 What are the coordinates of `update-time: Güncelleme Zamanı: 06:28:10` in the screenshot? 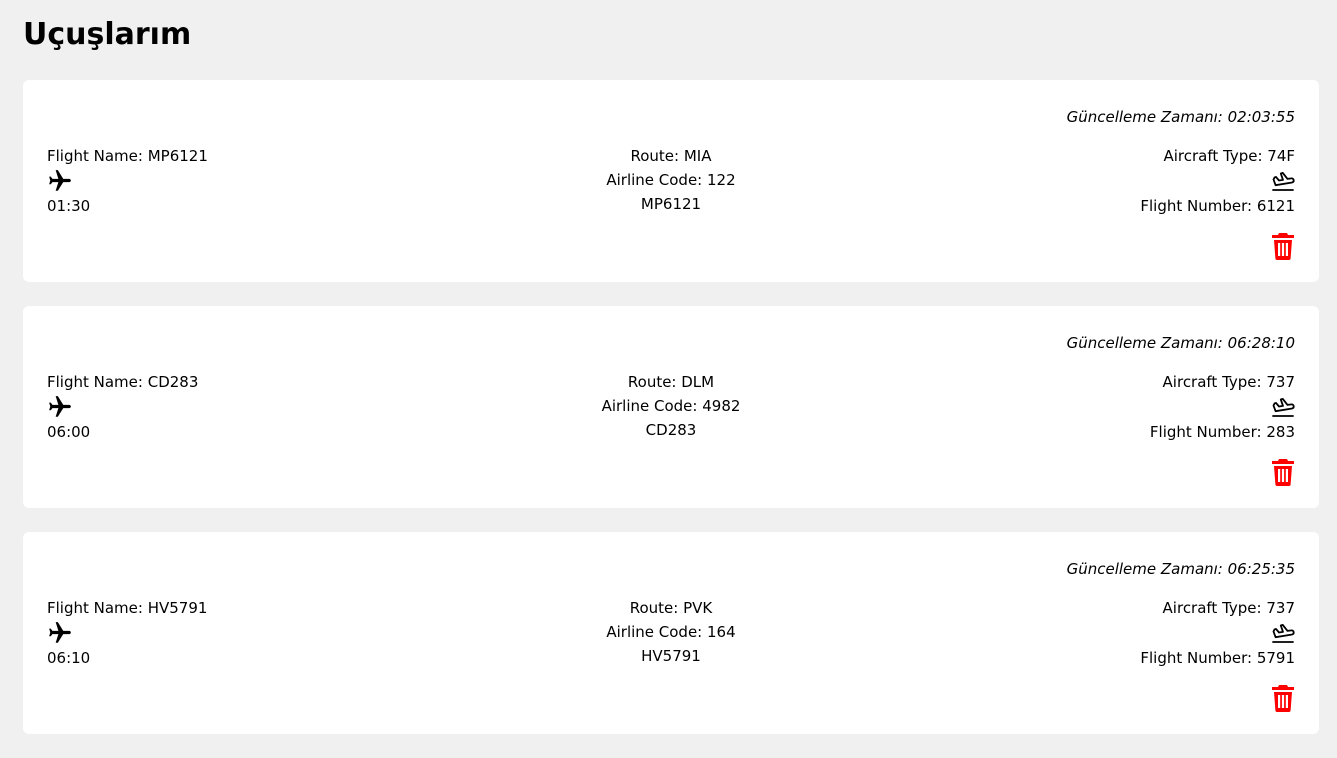 It's located at (1180, 343).